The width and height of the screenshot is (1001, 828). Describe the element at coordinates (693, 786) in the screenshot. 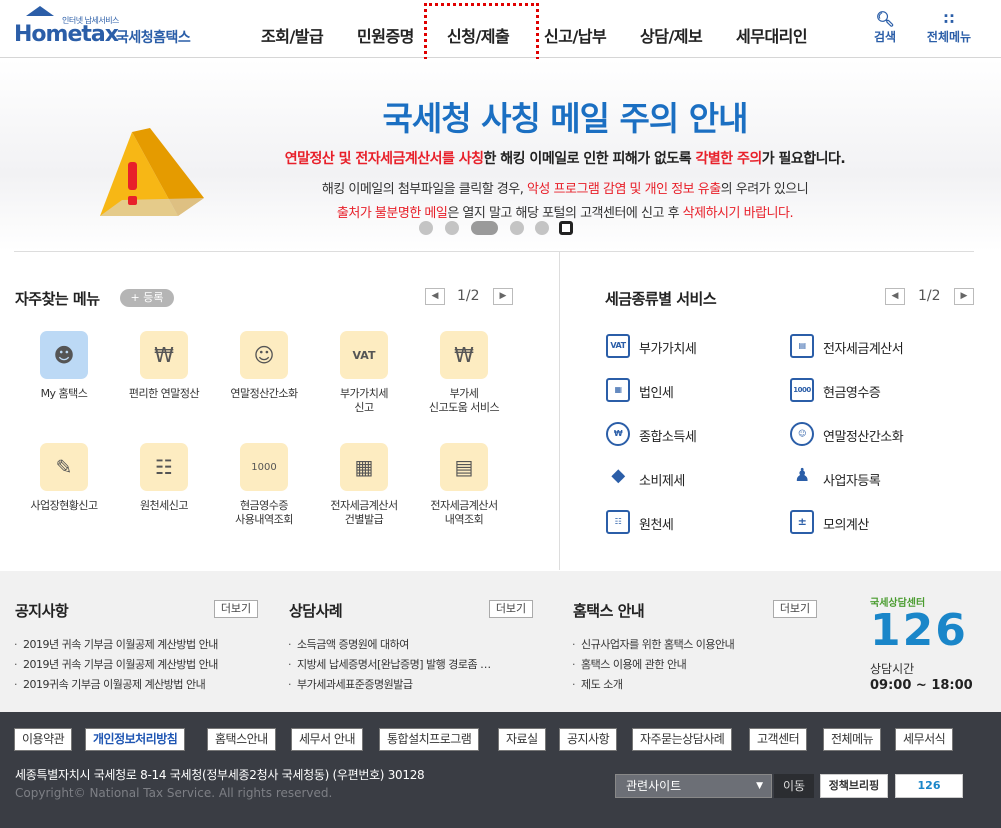

I see `related-site-select: 관련사이트 ▼` at that location.